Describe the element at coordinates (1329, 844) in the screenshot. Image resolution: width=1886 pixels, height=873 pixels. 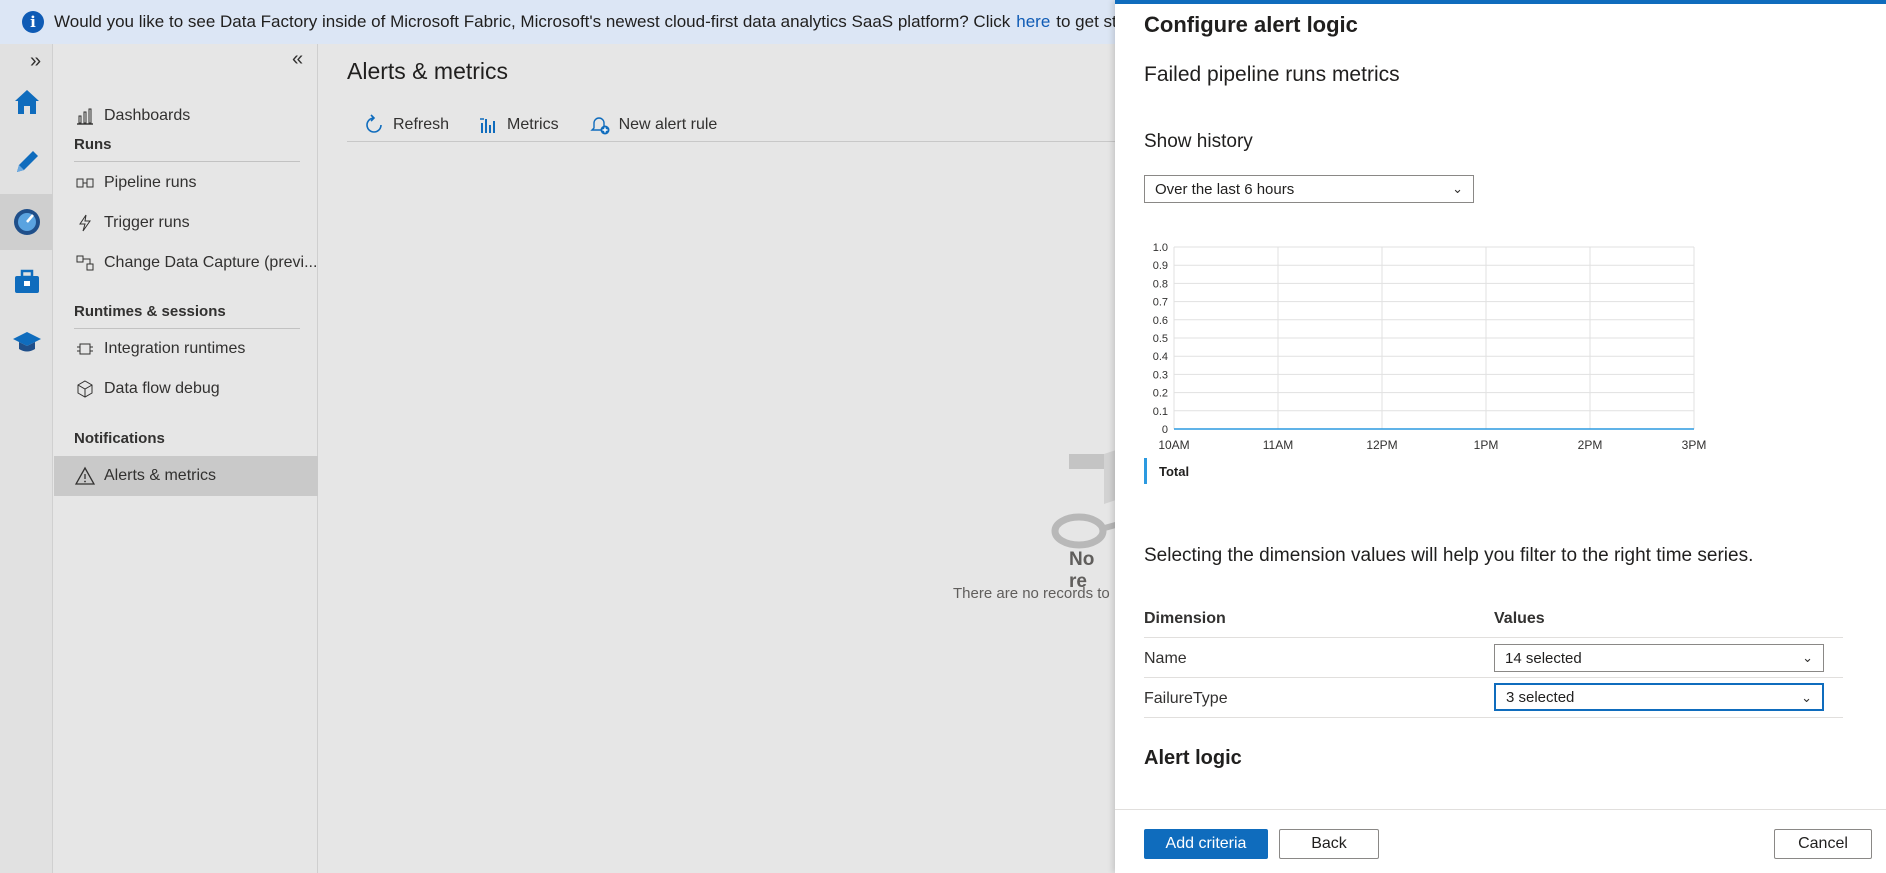
I see `back-button: Back` at that location.